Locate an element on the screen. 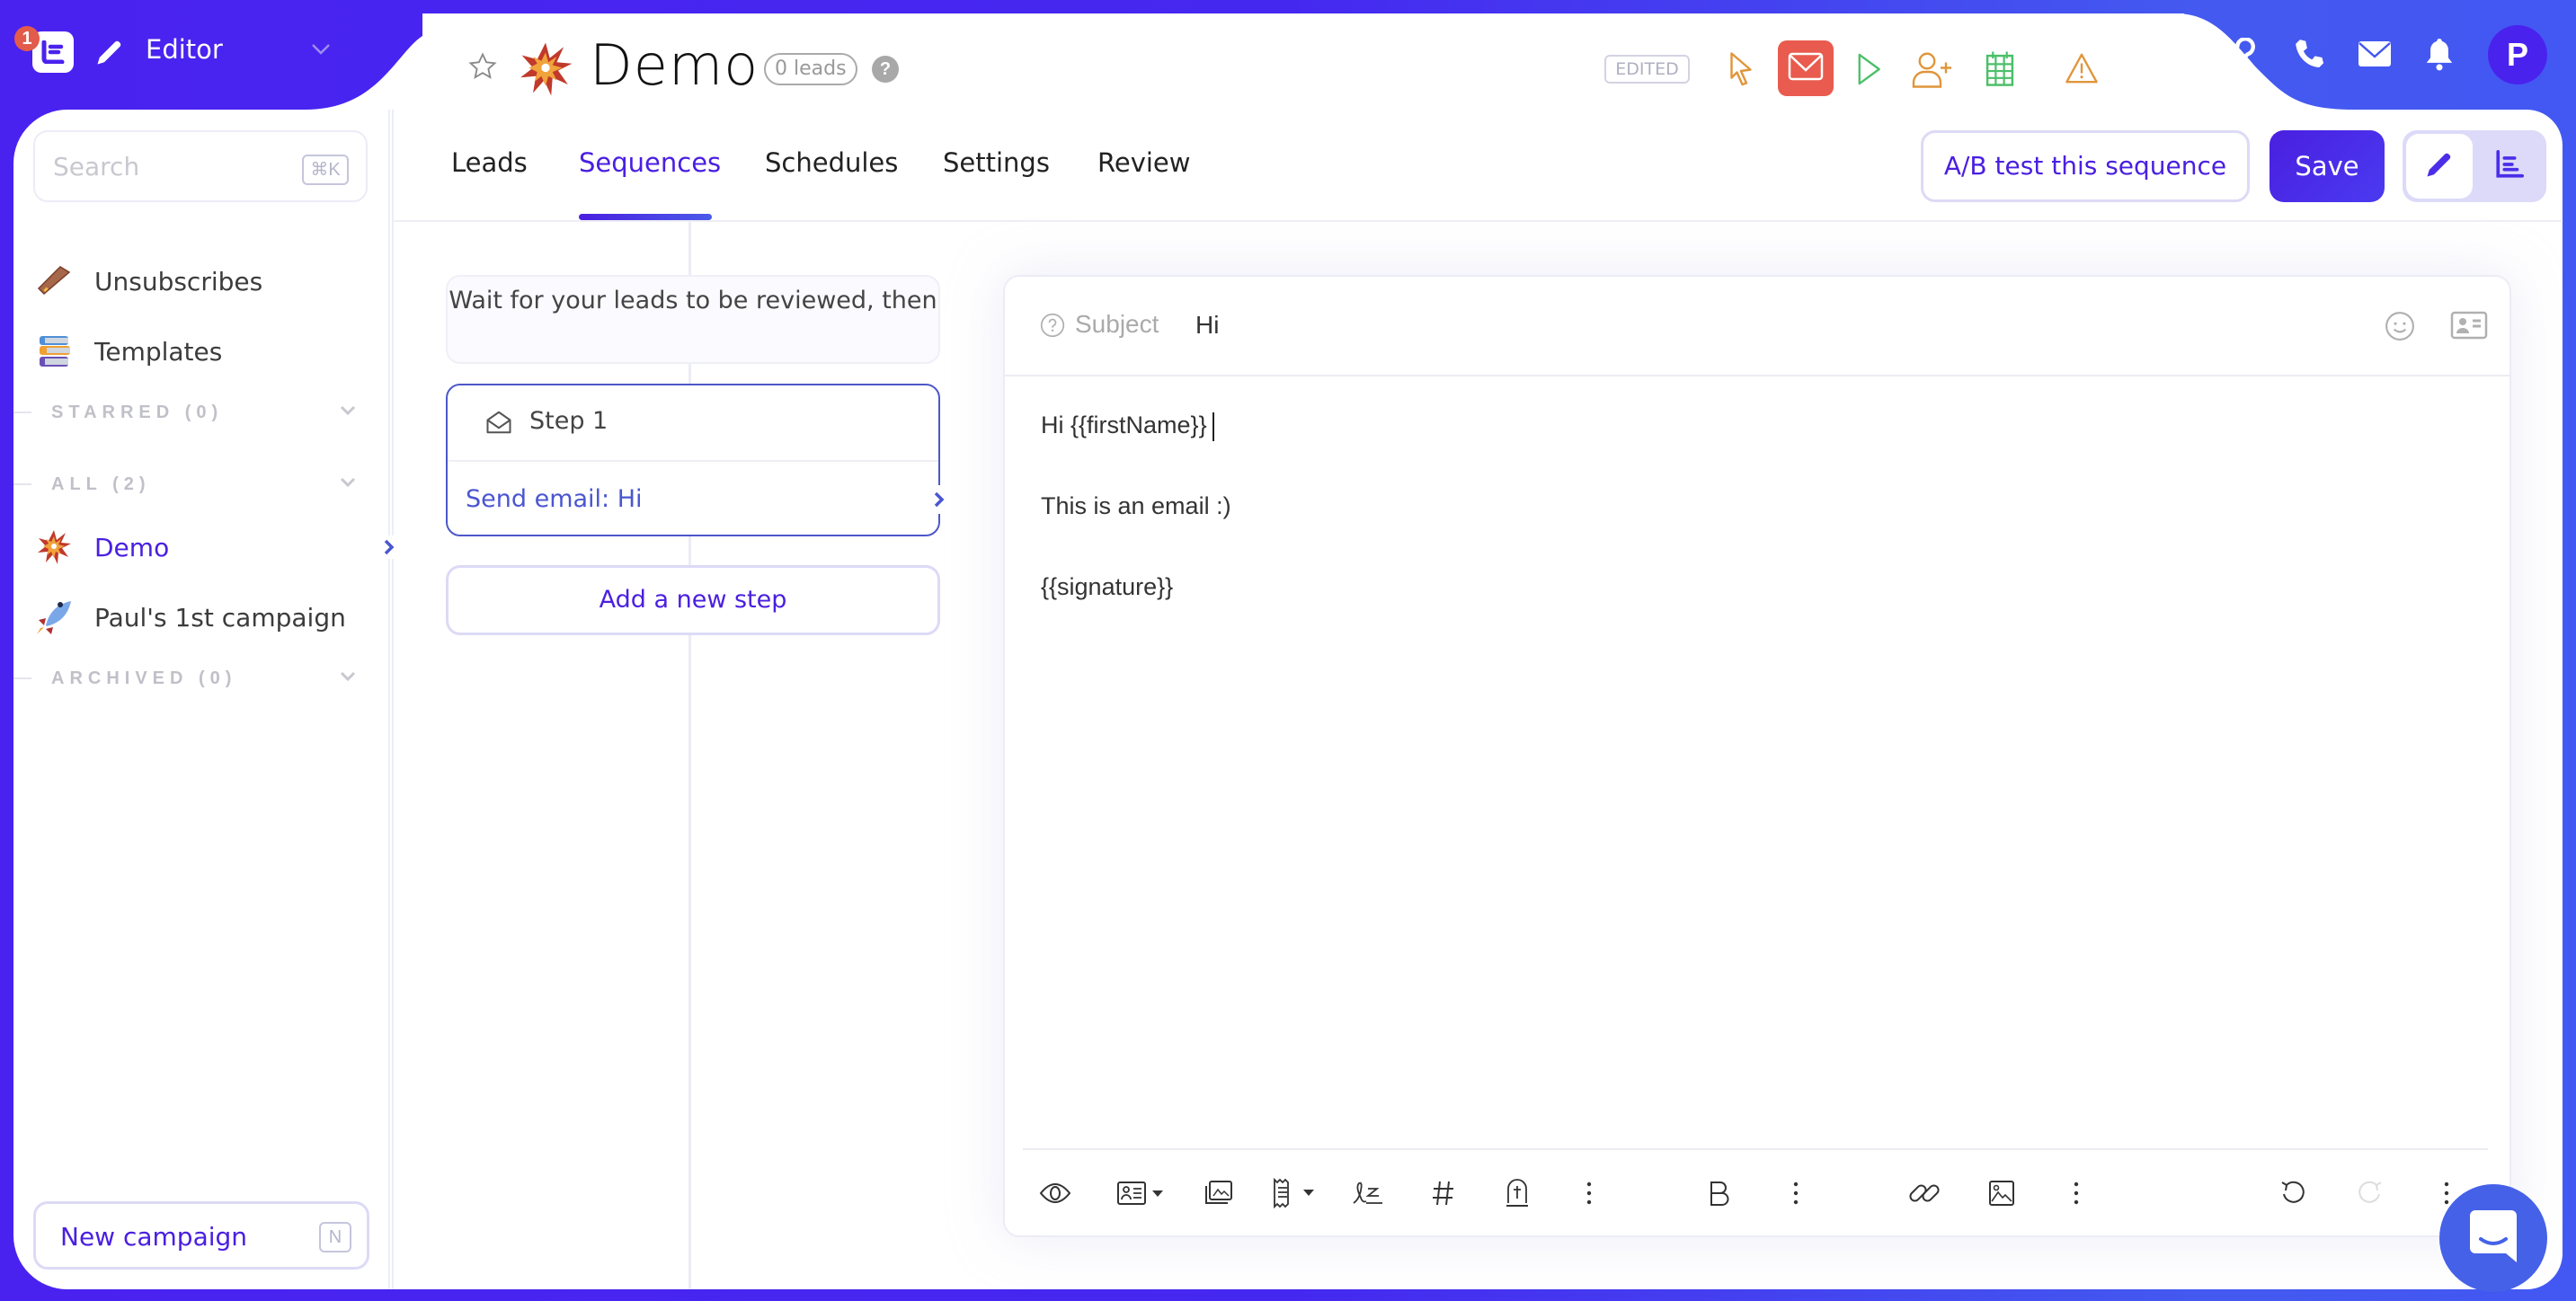 The width and height of the screenshot is (2576, 1301). link-icon is located at coordinates (1925, 1193).